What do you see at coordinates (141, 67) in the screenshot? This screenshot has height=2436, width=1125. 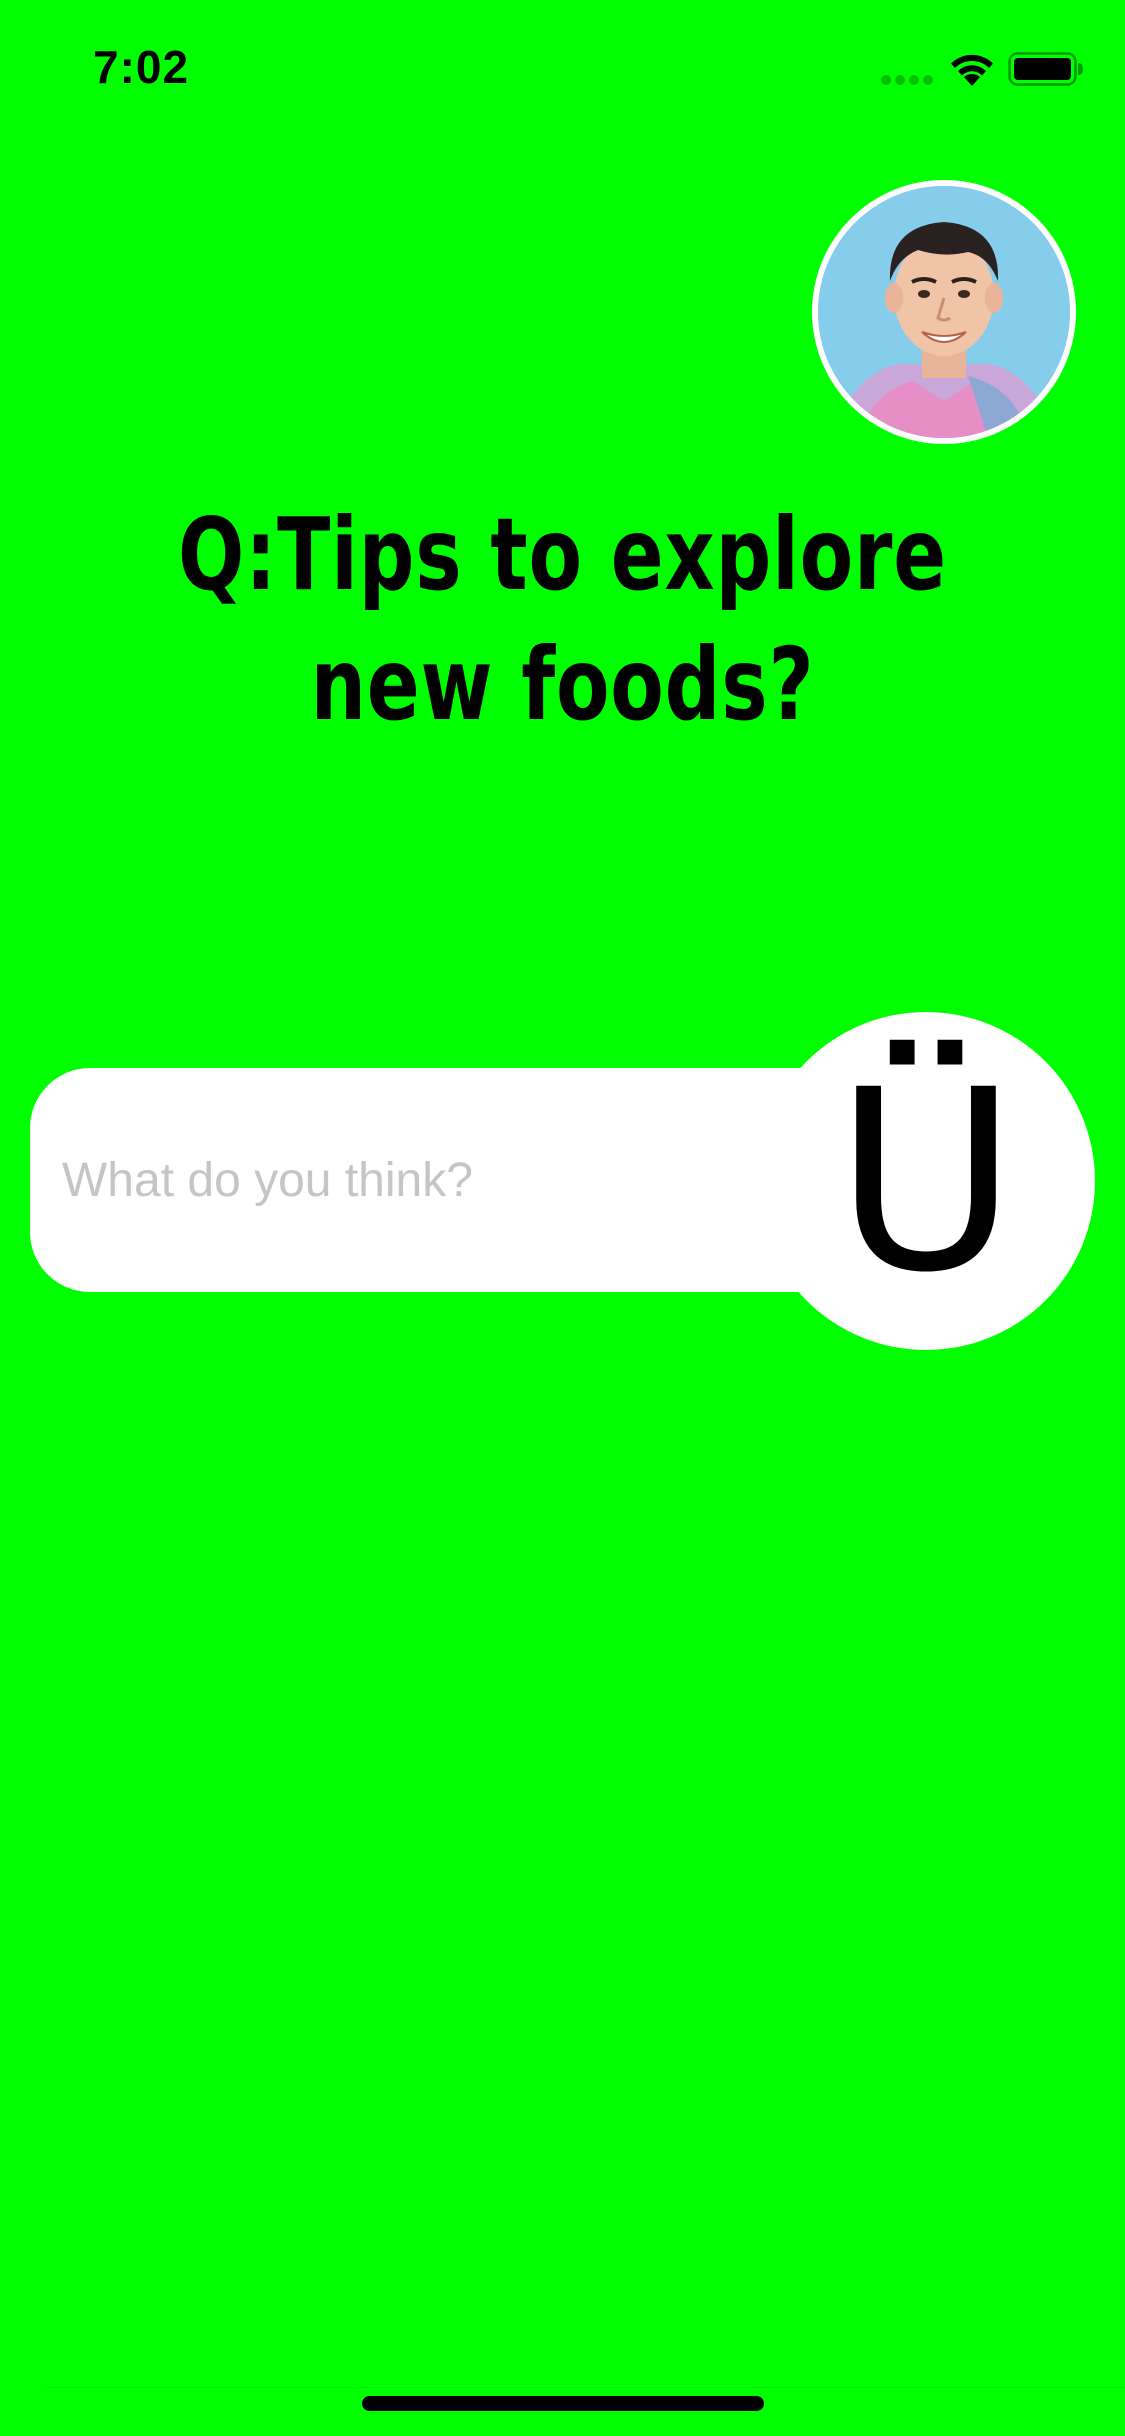 I see `status-time: 7:02` at bounding box center [141, 67].